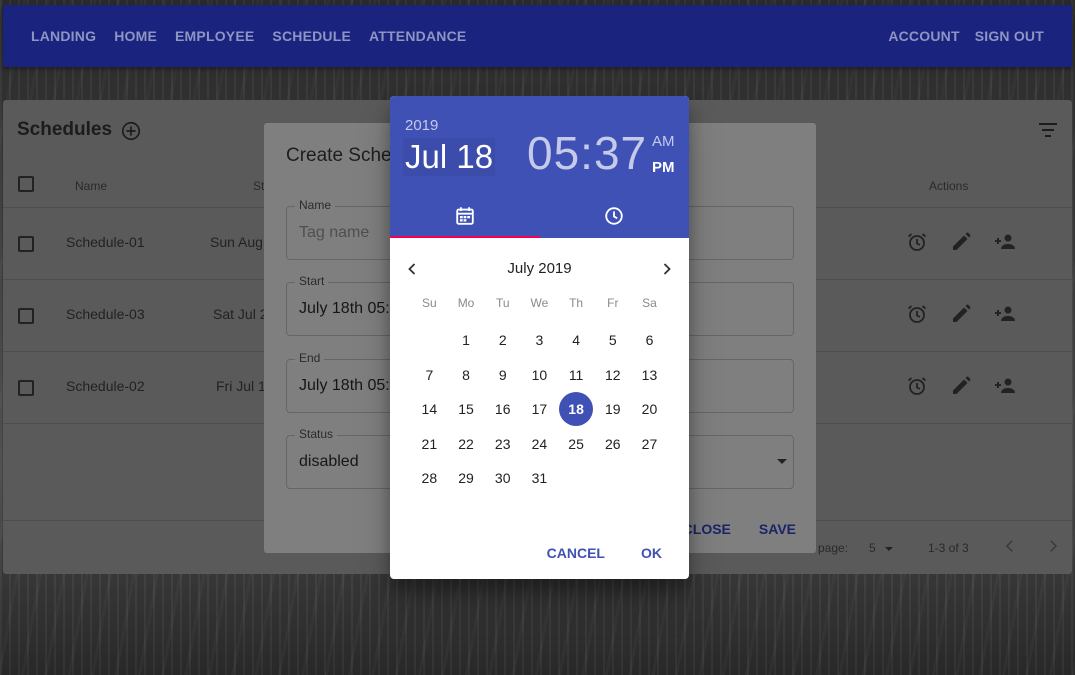 The height and width of the screenshot is (675, 1075). Describe the element at coordinates (214, 36) in the screenshot. I see `nav-employee: EMPLOYEE` at that location.